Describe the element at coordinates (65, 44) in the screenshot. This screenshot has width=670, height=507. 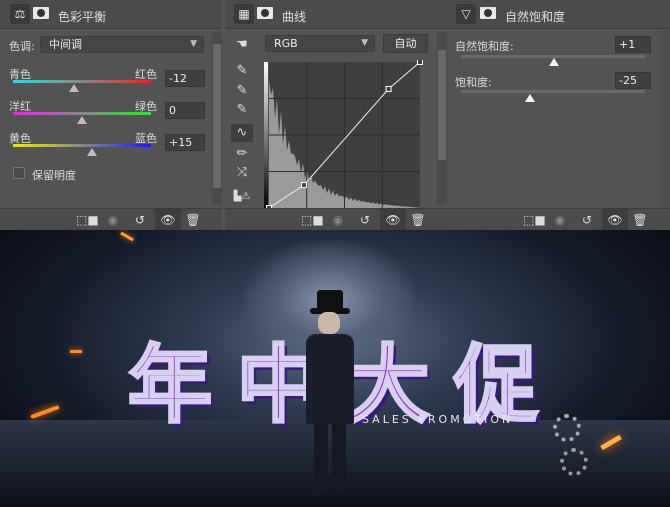
I see `tone-value: 中间调` at that location.